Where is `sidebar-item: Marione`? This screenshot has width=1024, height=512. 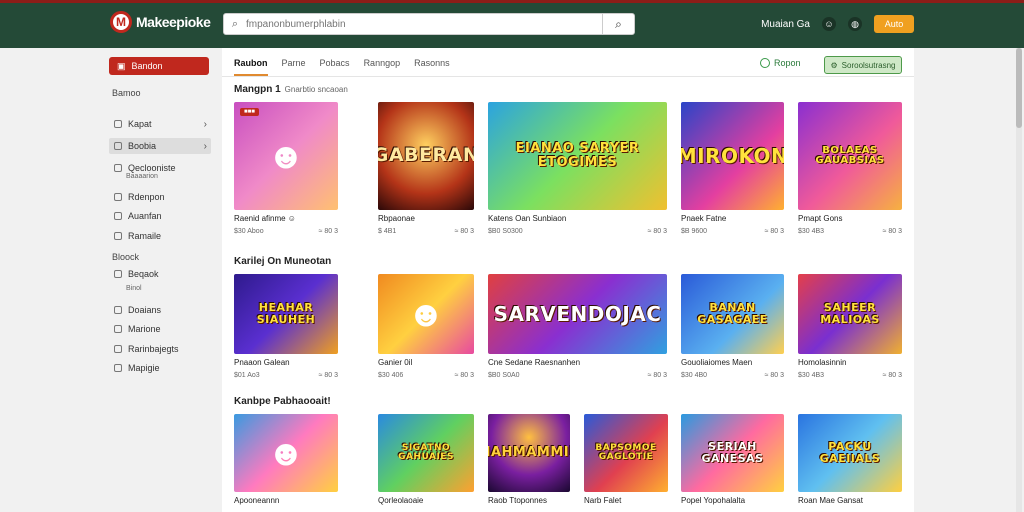
sidebar-item: Marione is located at coordinates (160, 329).